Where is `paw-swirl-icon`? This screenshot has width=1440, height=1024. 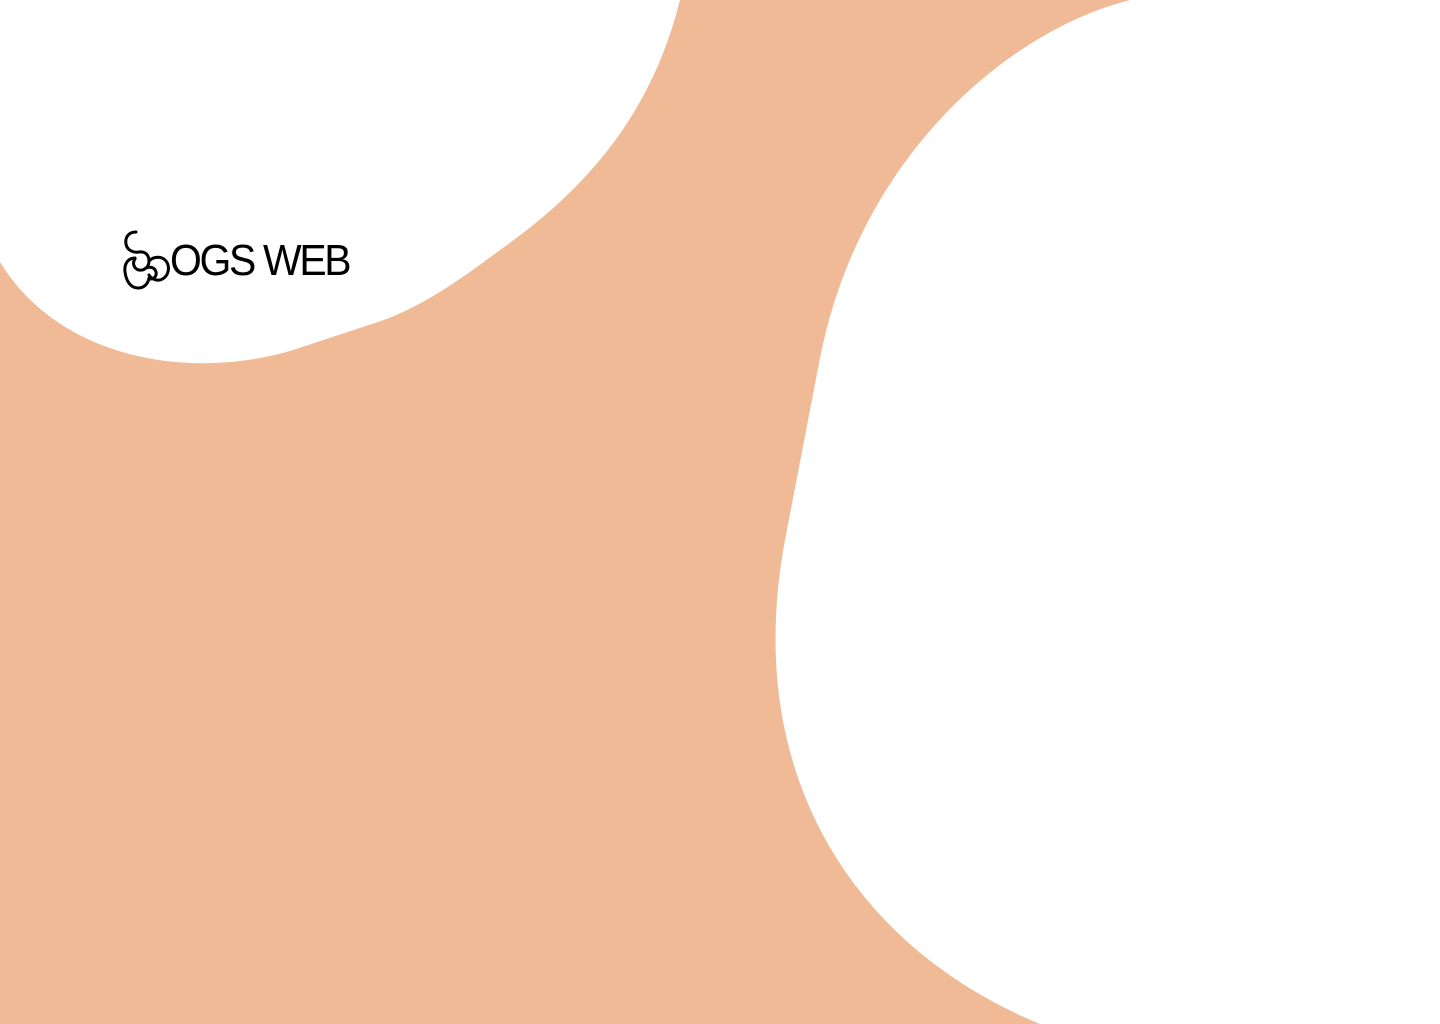
paw-swirl-icon is located at coordinates (146, 260).